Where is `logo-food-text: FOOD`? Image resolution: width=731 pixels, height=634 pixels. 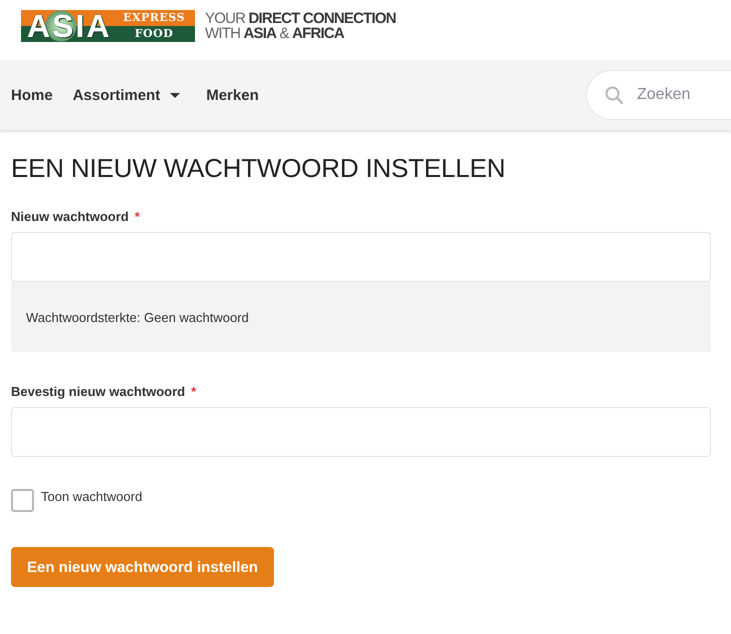
logo-food-text: FOOD is located at coordinates (154, 34).